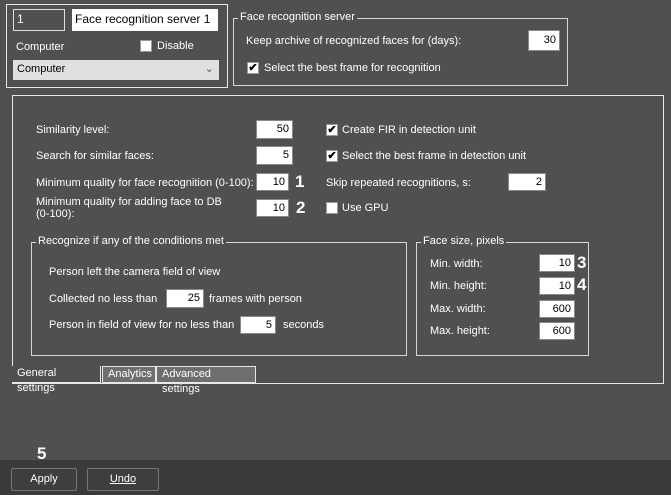 The width and height of the screenshot is (671, 495). I want to click on keep-archive-input: 30, so click(544, 40).